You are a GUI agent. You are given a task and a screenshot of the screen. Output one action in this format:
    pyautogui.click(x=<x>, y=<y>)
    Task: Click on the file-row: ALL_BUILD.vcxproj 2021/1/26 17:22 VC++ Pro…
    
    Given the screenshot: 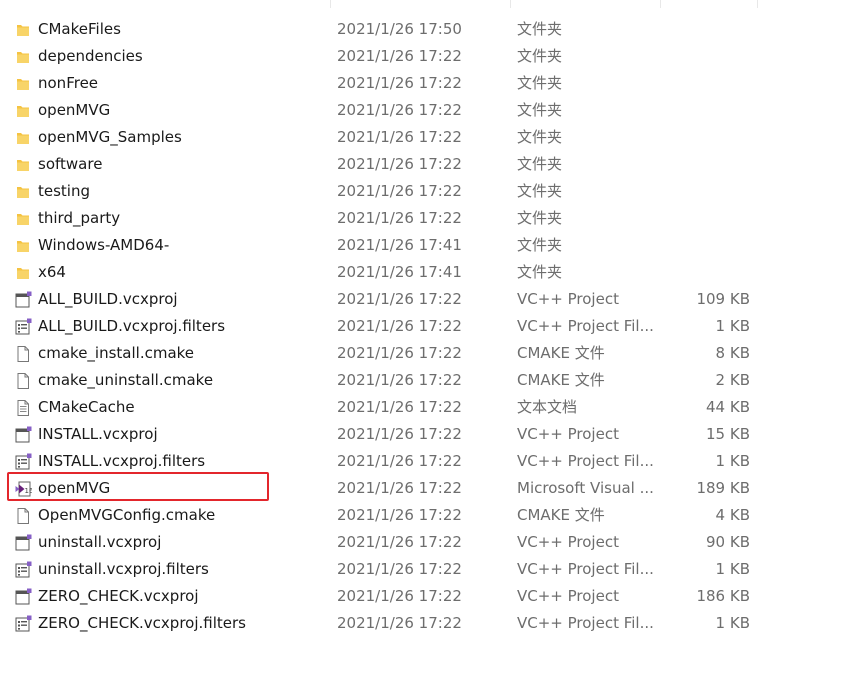 What is the action you would take?
    pyautogui.click(x=433, y=299)
    